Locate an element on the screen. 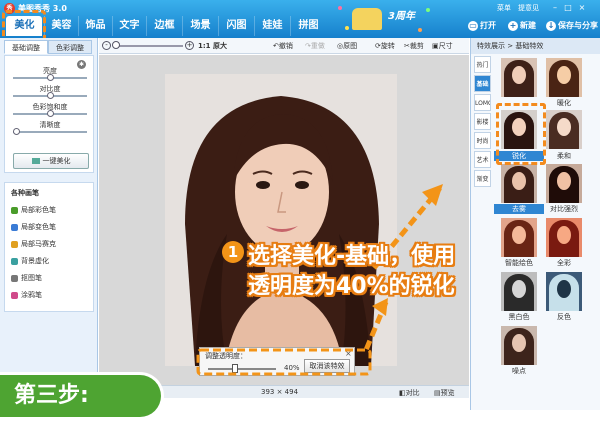 The height and width of the screenshot is (426, 600). feedback-link: 提意见 is located at coordinates (528, 8).